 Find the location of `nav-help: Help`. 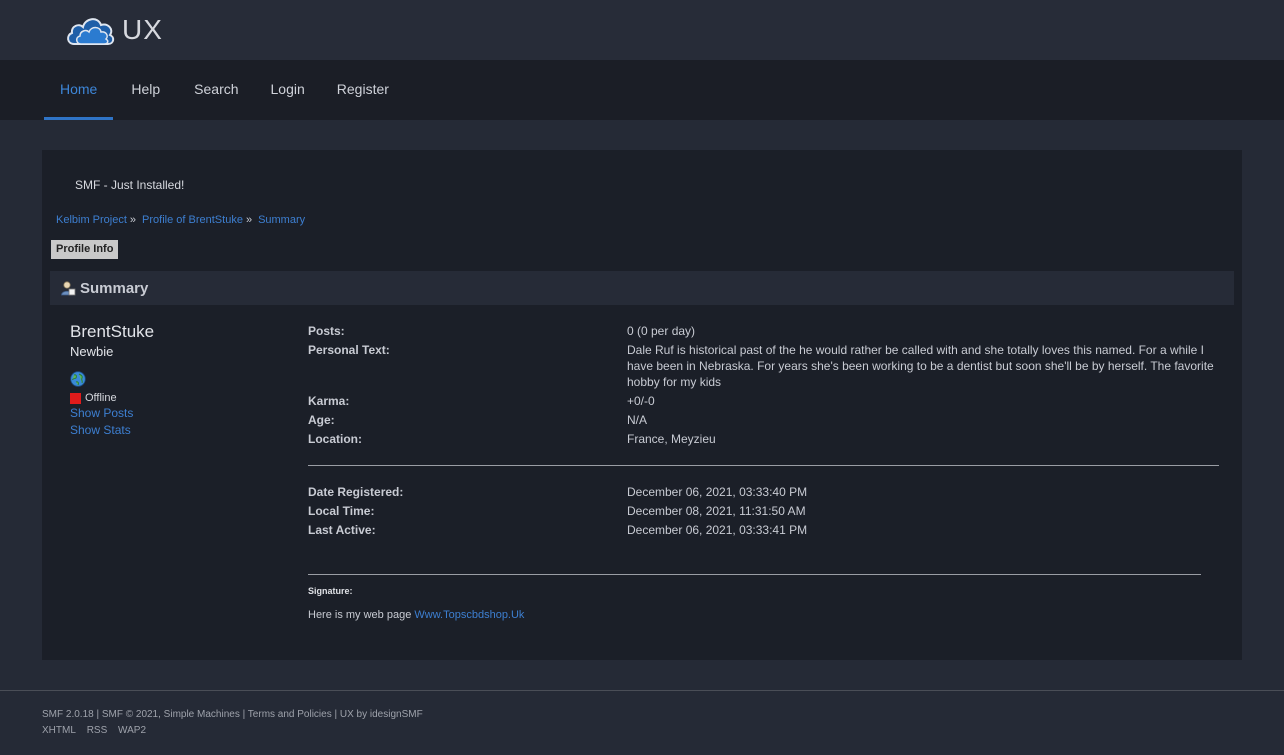

nav-help: Help is located at coordinates (145, 90).